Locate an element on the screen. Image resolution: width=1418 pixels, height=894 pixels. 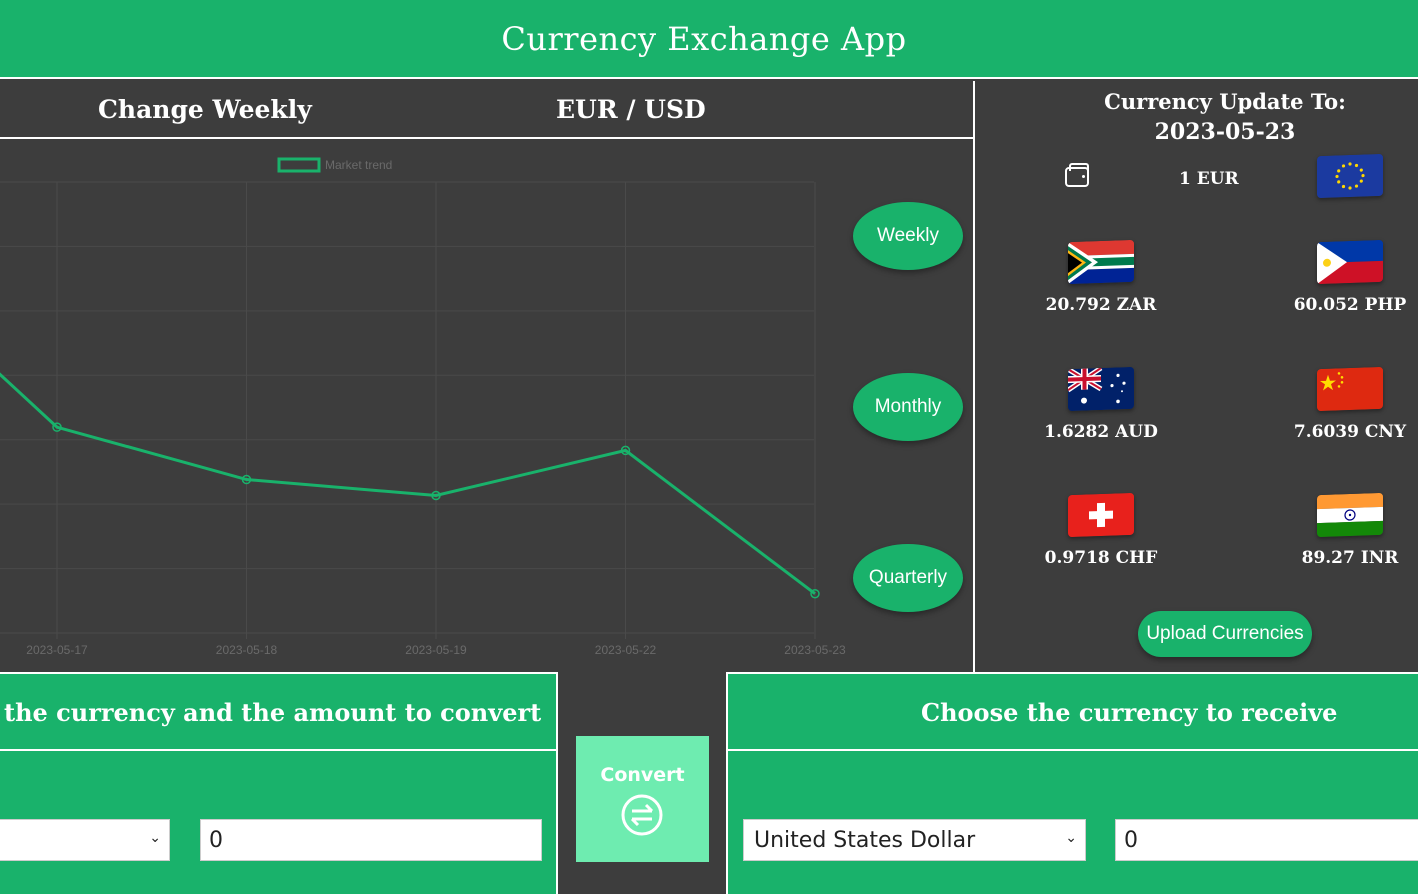
eu-flag-item is located at coordinates (1350, 176).